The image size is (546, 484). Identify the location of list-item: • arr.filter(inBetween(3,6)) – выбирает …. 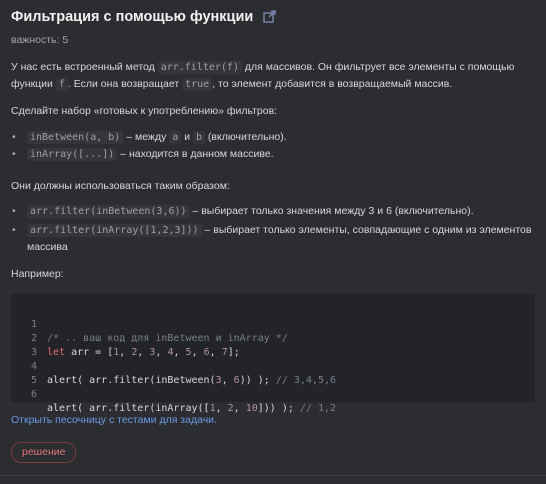
(272, 211).